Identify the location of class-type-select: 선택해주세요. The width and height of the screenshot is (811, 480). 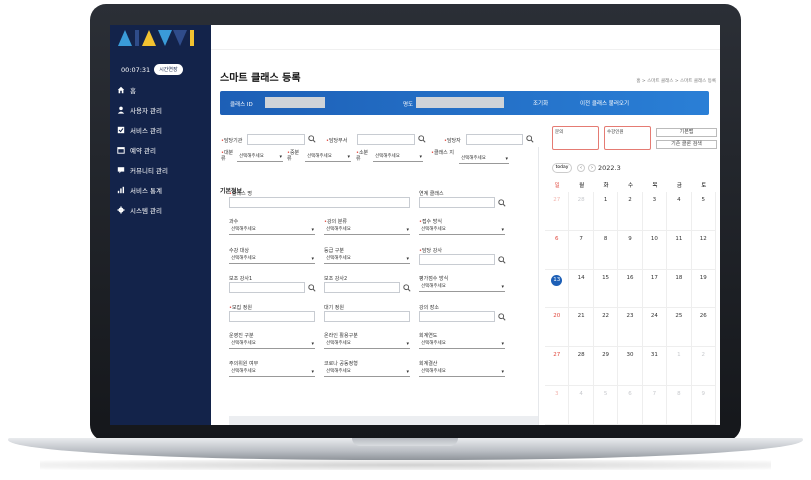
(484, 159).